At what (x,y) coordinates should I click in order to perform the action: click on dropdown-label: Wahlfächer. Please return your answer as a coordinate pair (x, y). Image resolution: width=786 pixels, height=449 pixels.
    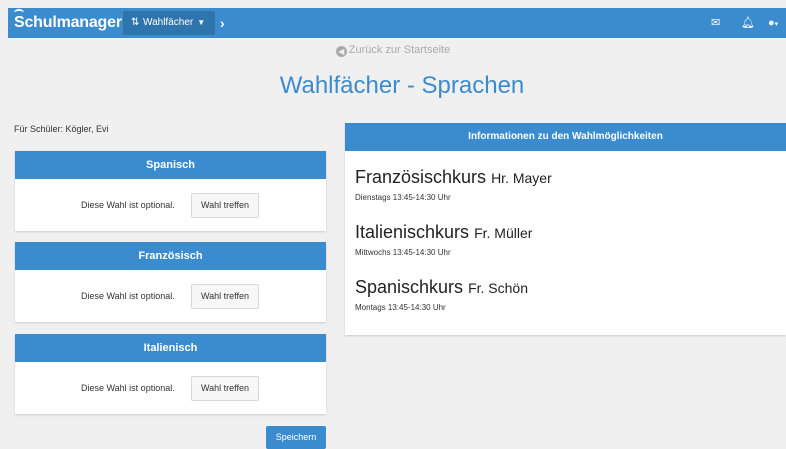
    Looking at the image, I should click on (168, 22).